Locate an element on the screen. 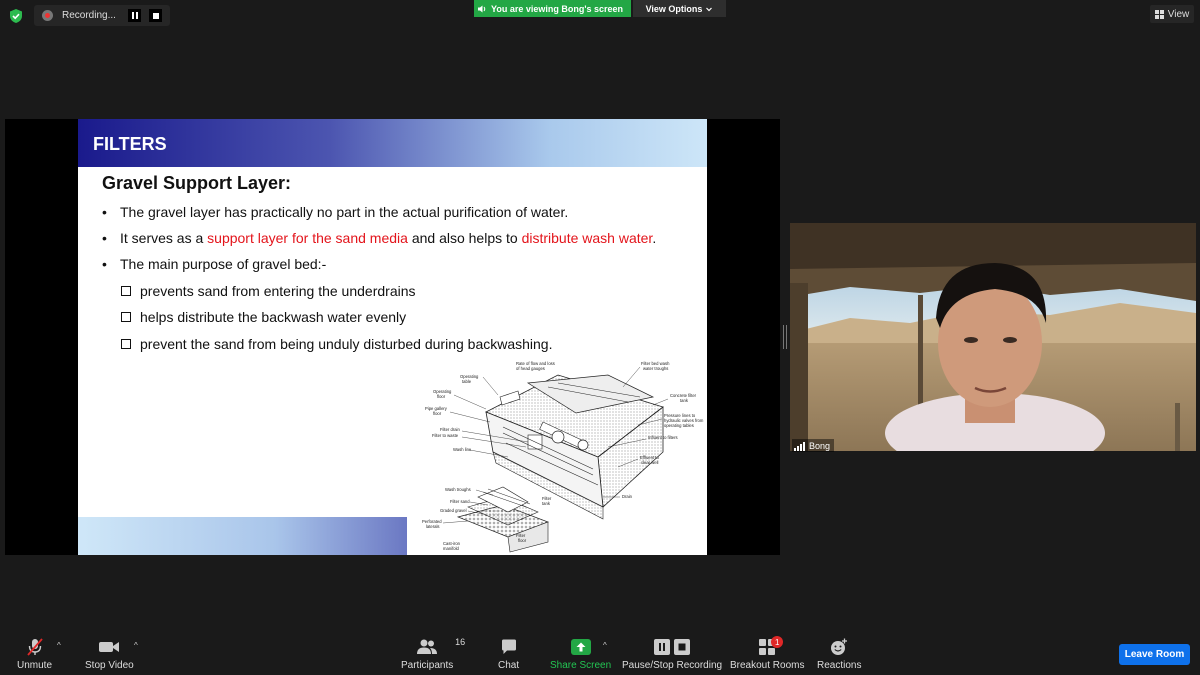  speaker-icon is located at coordinates (482, 8).